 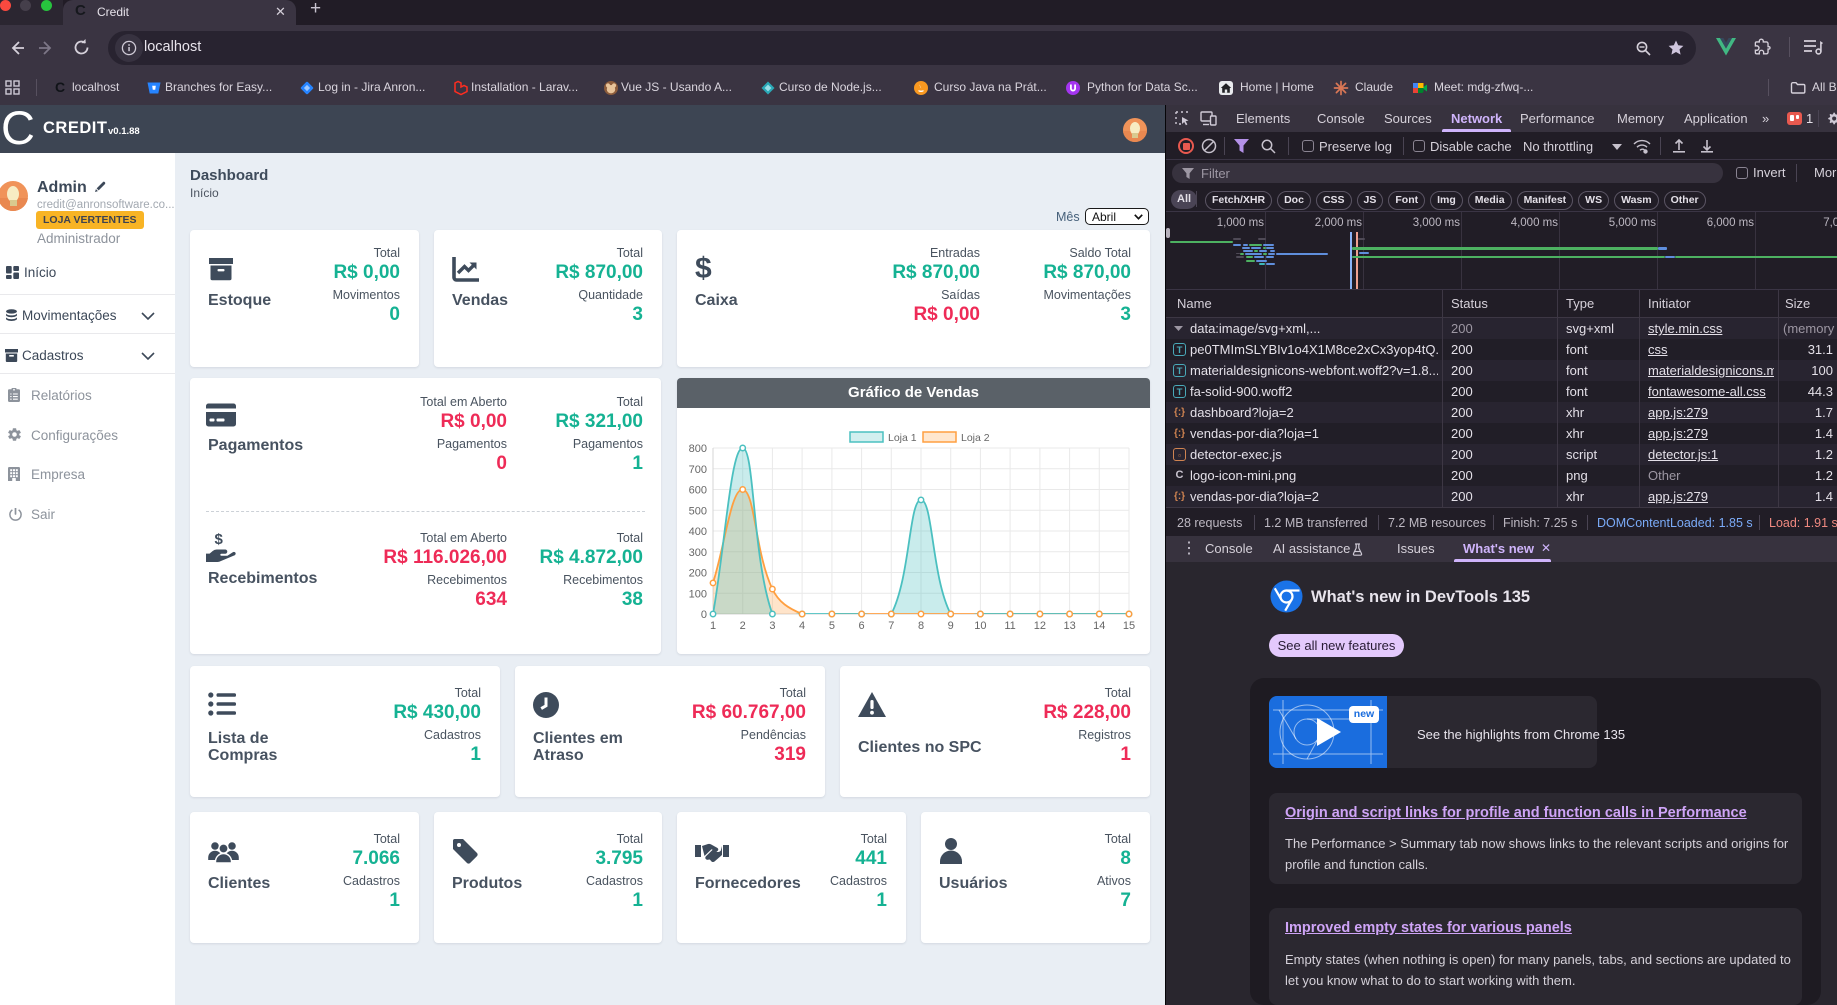 I want to click on svg-text: 3, so click(x=772, y=626).